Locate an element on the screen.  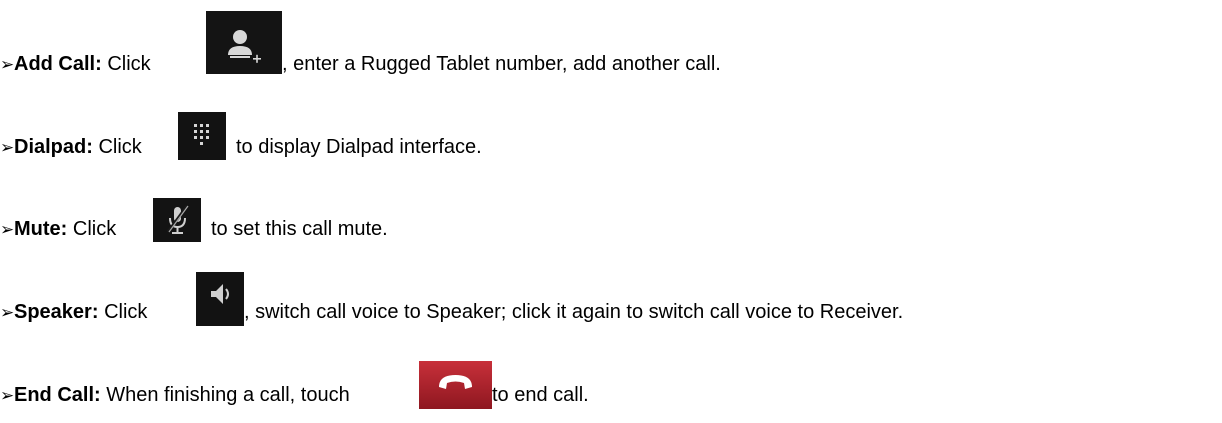
dialpad-lead: Click is located at coordinates (120, 147).